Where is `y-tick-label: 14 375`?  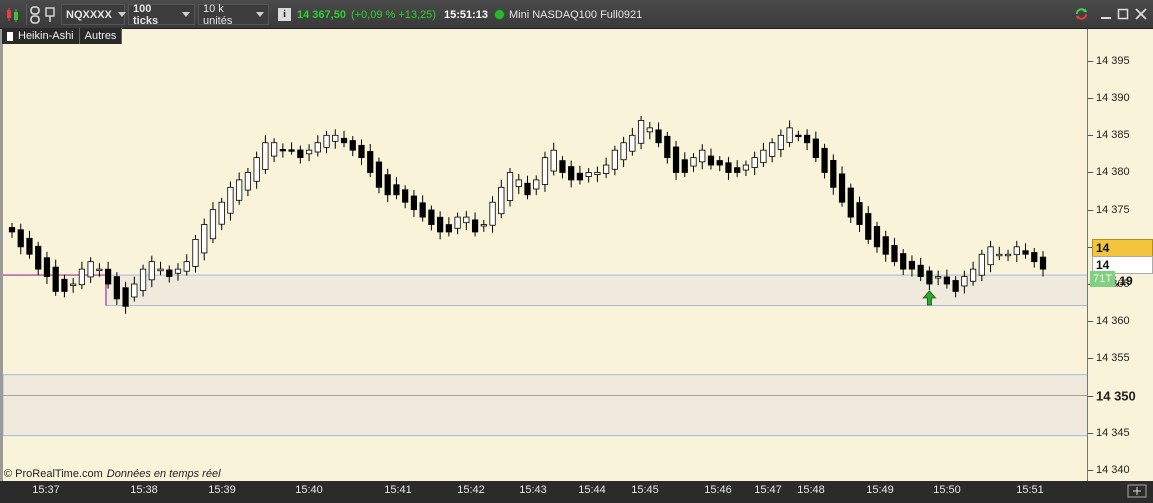 y-tick-label: 14 375 is located at coordinates (1113, 209).